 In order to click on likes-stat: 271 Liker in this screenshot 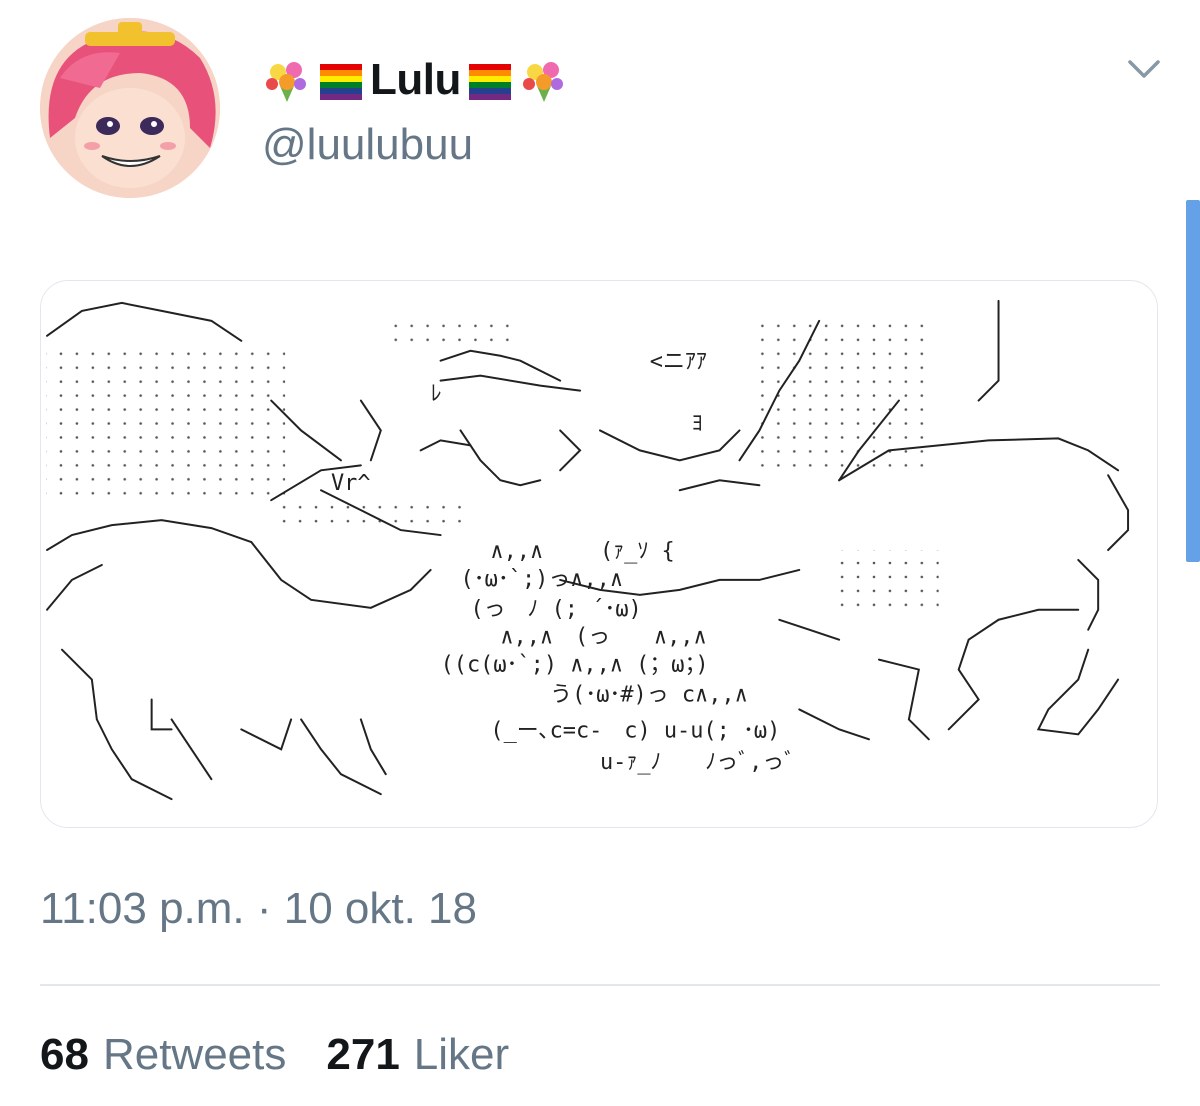, I will do `click(417, 1055)`.